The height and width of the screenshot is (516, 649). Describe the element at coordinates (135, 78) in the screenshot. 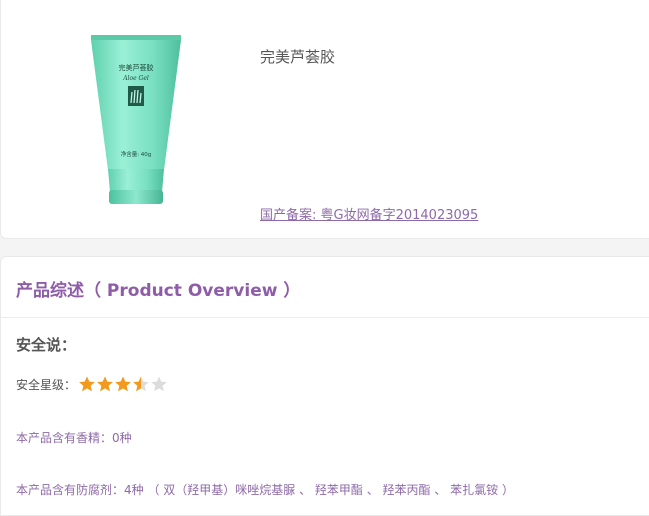

I see `tube-subtitle-text: Aloe Gel` at that location.